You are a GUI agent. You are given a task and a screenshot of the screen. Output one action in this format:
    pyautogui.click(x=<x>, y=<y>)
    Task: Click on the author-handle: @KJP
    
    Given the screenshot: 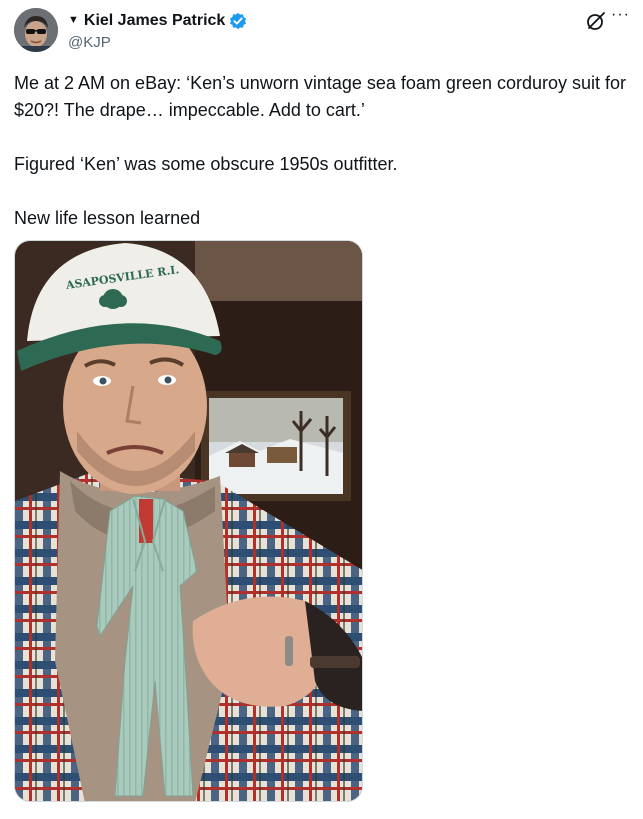 What is the action you would take?
    pyautogui.click(x=157, y=42)
    